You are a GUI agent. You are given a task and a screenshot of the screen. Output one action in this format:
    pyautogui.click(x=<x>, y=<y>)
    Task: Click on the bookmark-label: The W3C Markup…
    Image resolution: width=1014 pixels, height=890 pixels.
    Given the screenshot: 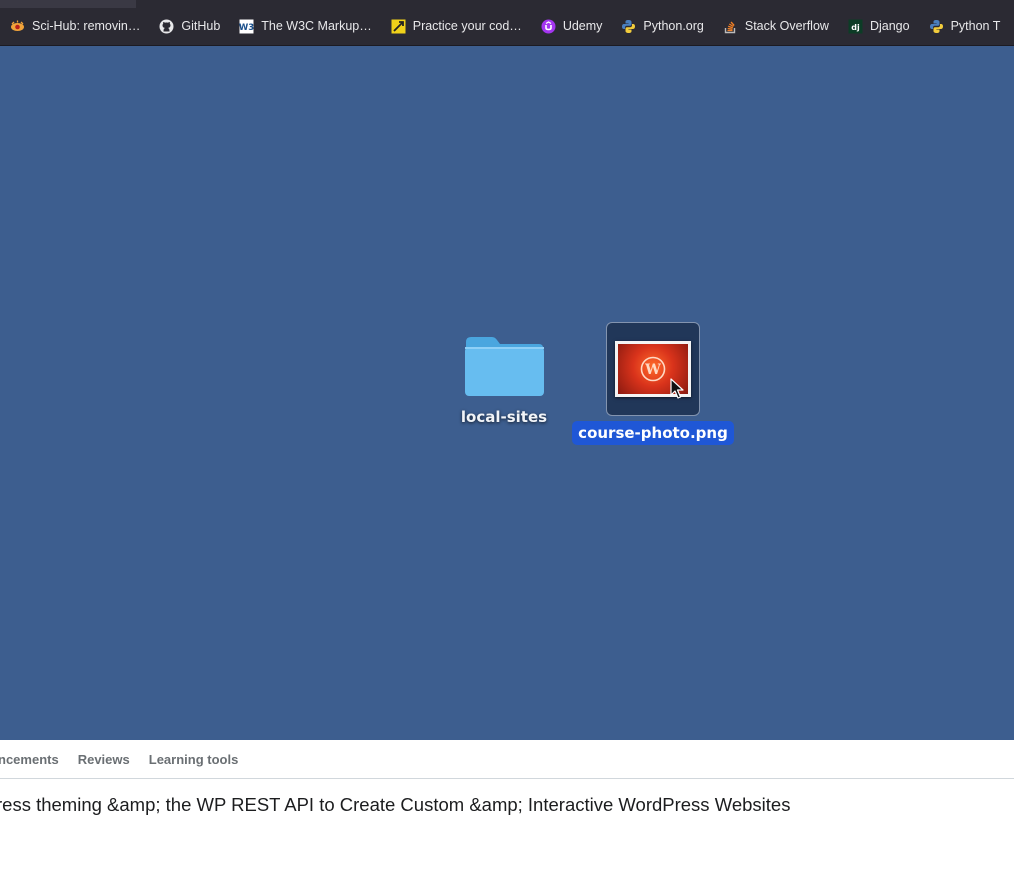 What is the action you would take?
    pyautogui.click(x=316, y=26)
    